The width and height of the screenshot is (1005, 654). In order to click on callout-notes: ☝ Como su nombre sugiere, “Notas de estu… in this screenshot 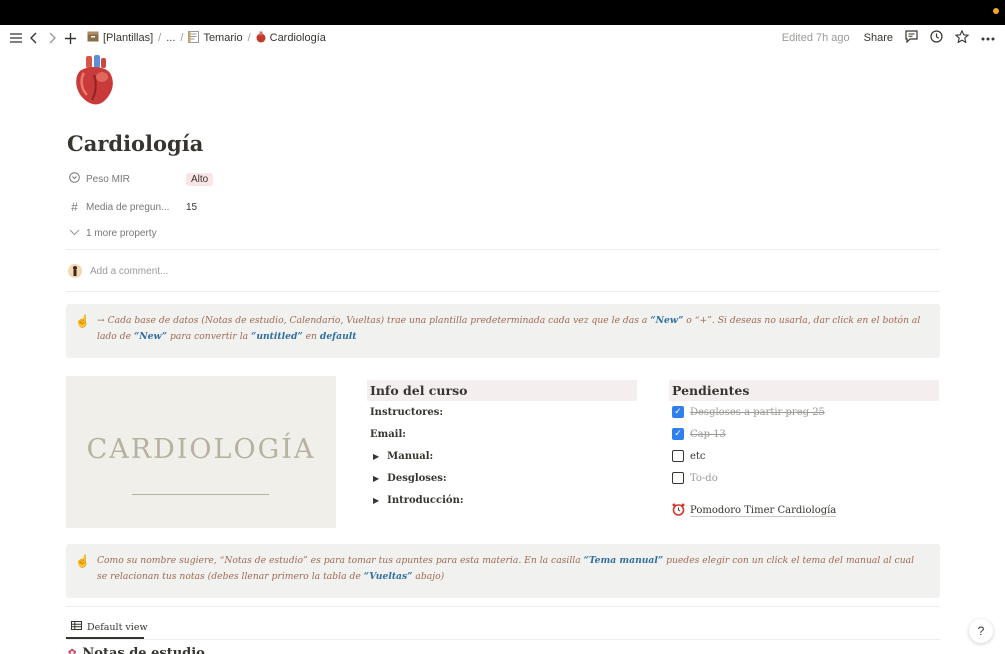, I will do `click(503, 571)`.